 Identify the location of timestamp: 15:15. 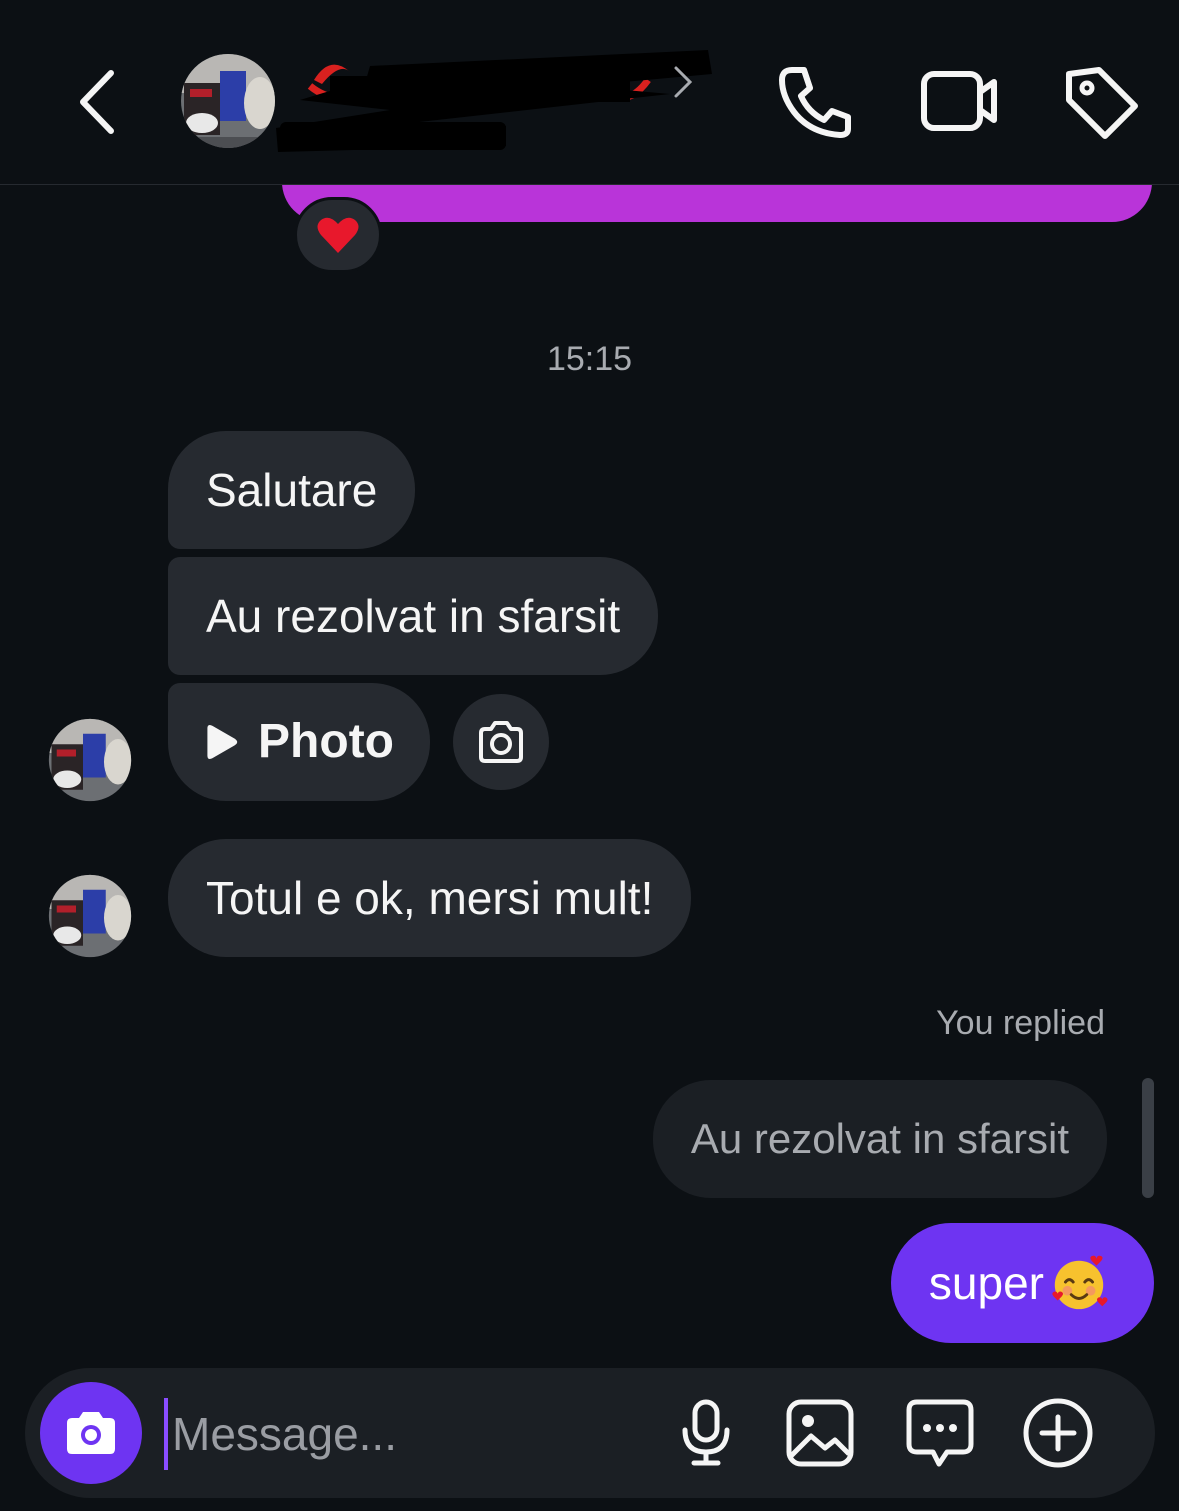
(589, 359).